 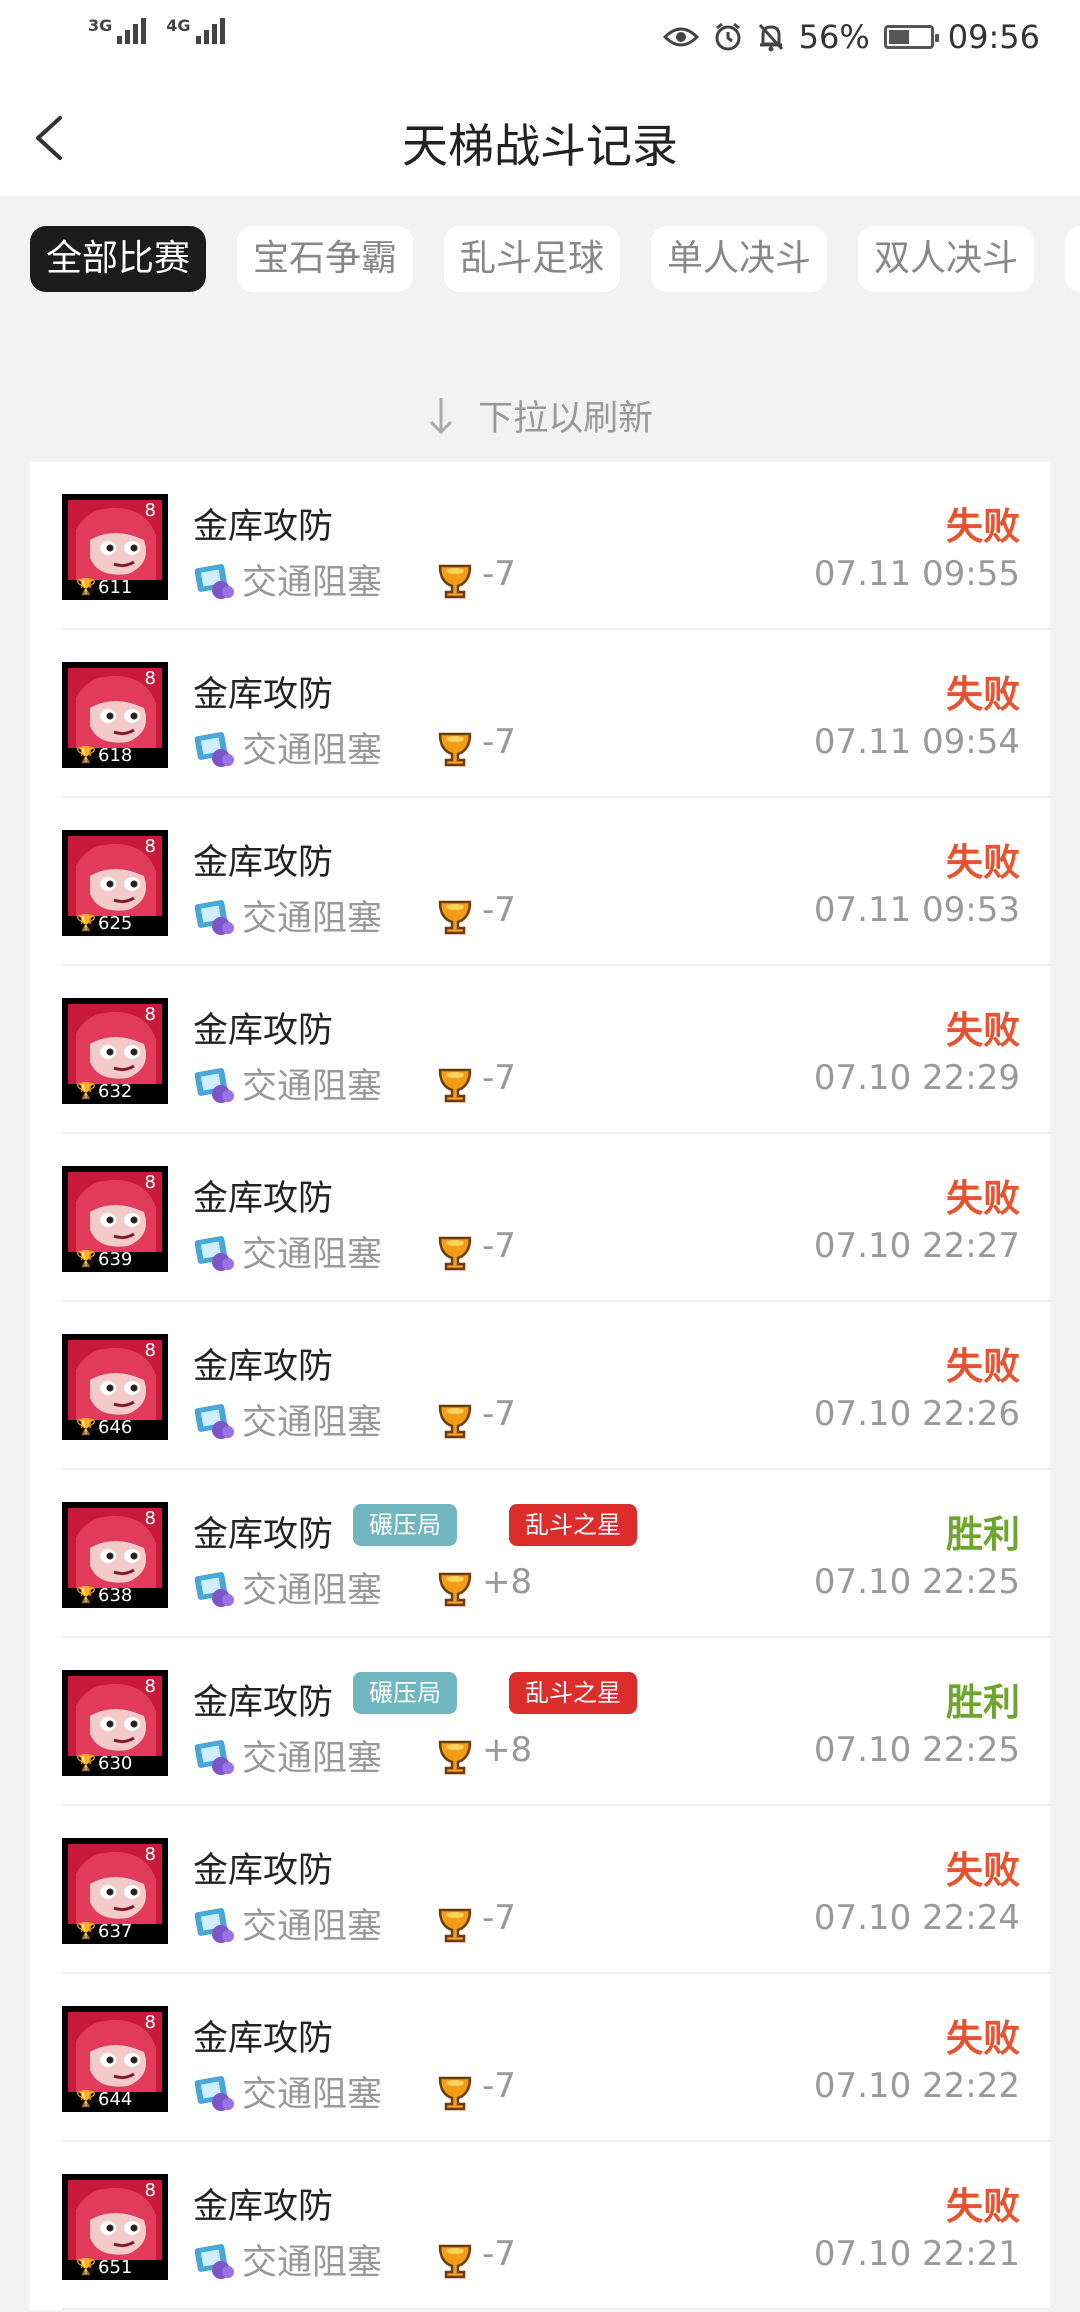 What do you see at coordinates (115, 1763) in the screenshot?
I see `brawler-trophies: 630` at bounding box center [115, 1763].